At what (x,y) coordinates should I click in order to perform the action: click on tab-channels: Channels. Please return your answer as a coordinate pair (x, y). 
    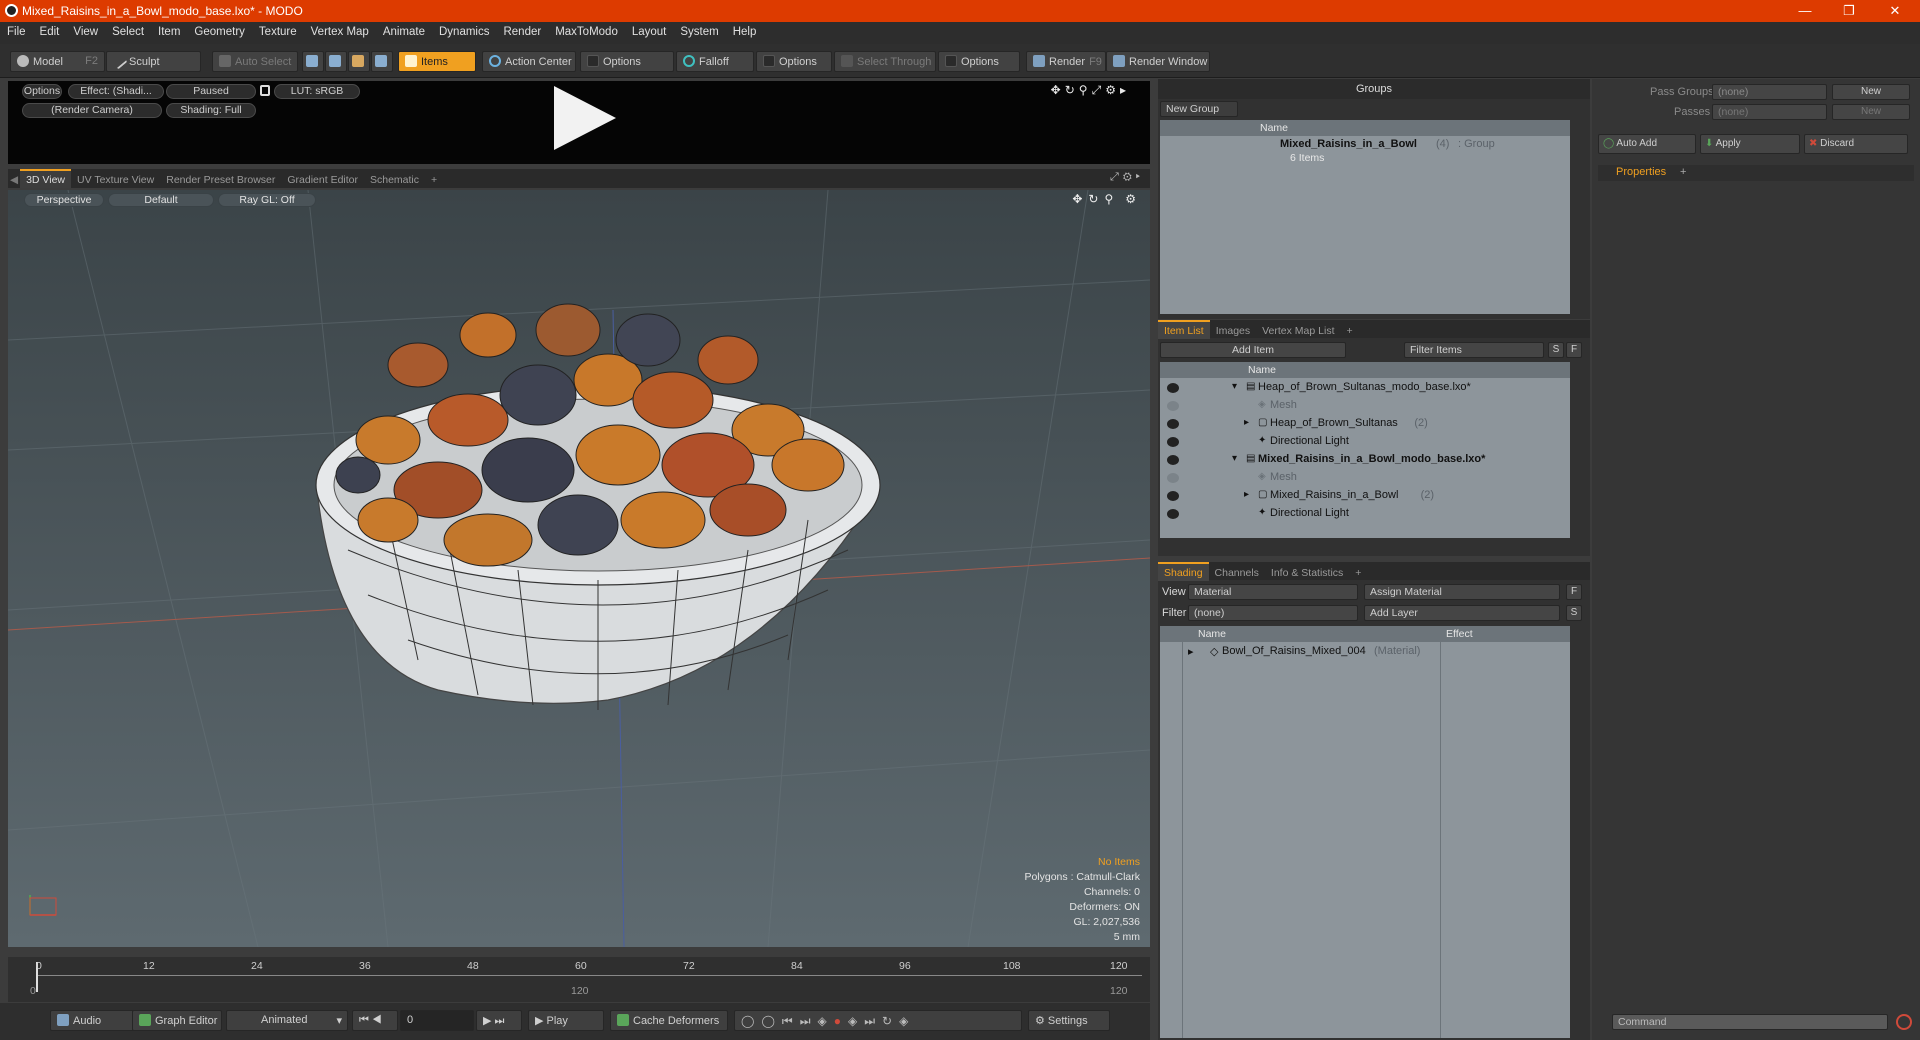
    Looking at the image, I should click on (1237, 573).